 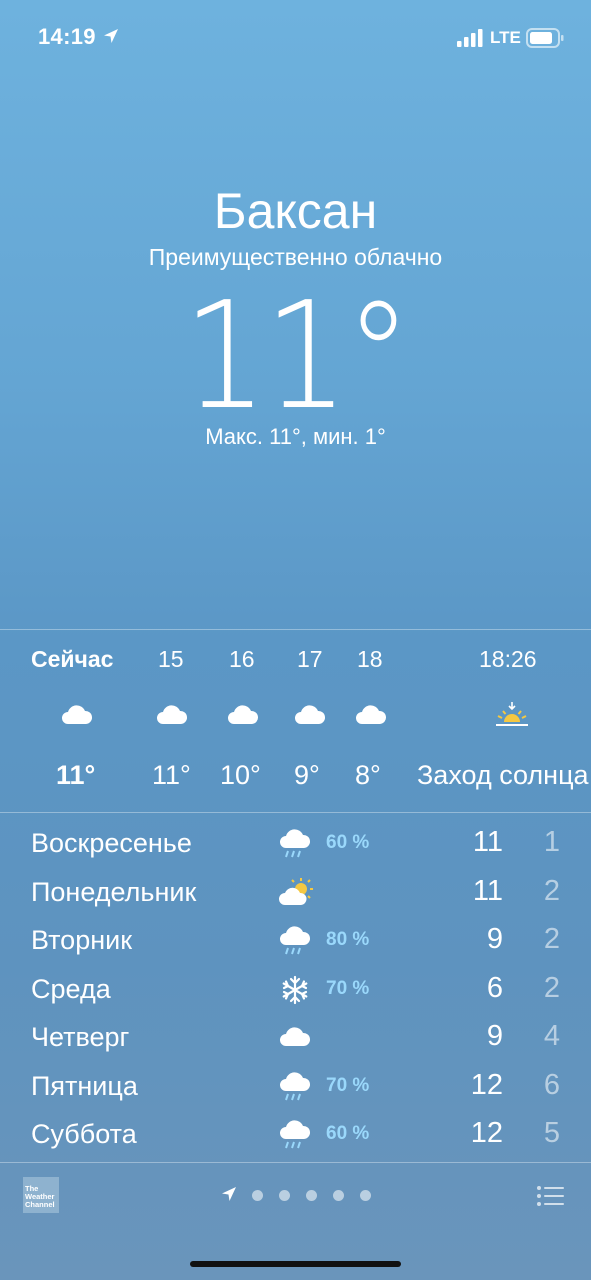 What do you see at coordinates (505, 37) in the screenshot?
I see `network-type: LTE` at bounding box center [505, 37].